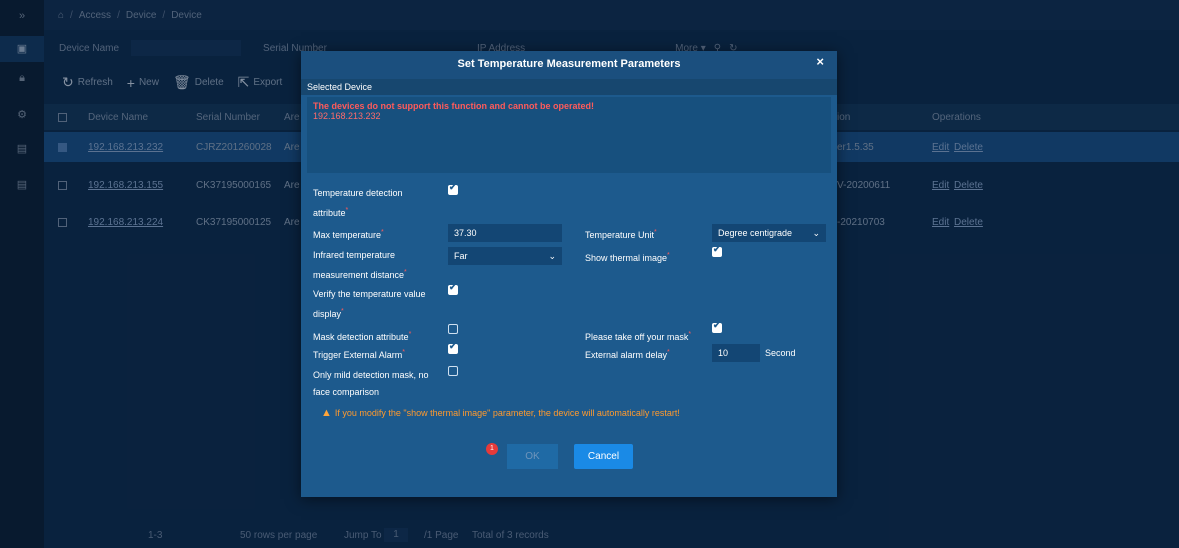 The image size is (1179, 548). What do you see at coordinates (453, 329) in the screenshot?
I see `mask-detection-checkbox` at bounding box center [453, 329].